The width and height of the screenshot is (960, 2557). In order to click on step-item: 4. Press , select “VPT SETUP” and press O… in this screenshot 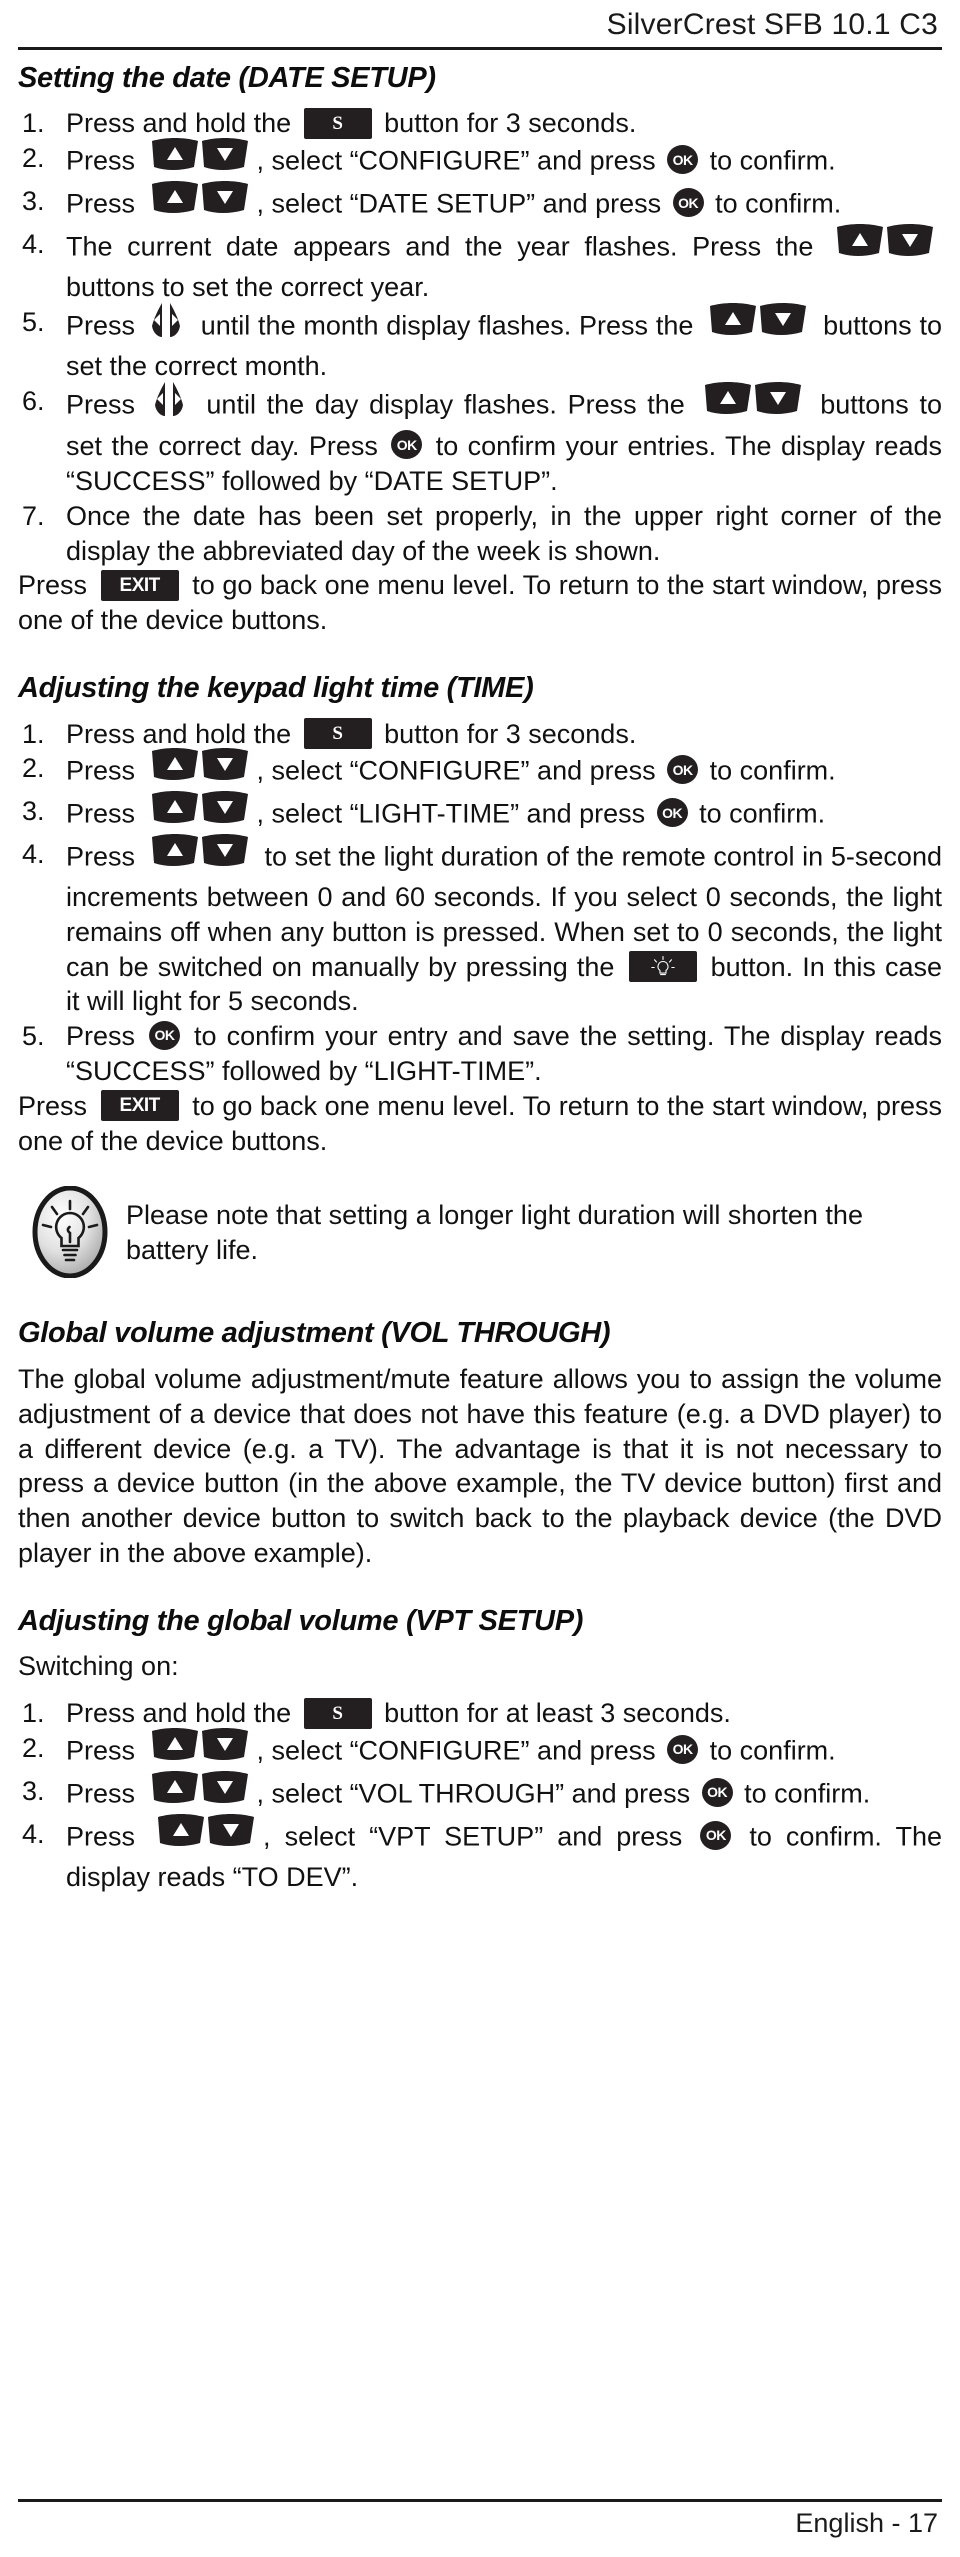, I will do `click(480, 1854)`.